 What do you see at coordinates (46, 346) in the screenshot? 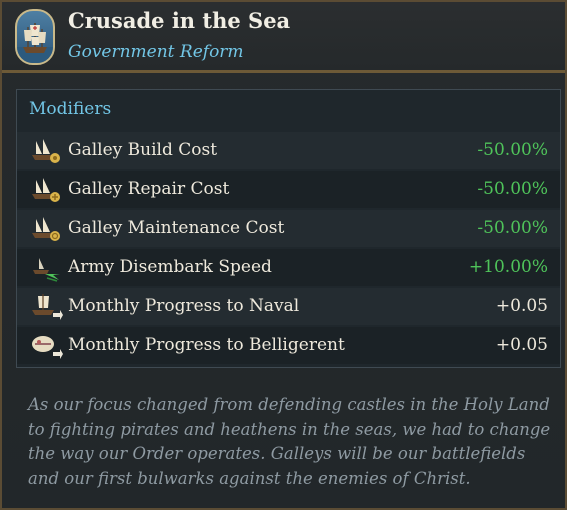
I see `belligerent-progress-icon` at bounding box center [46, 346].